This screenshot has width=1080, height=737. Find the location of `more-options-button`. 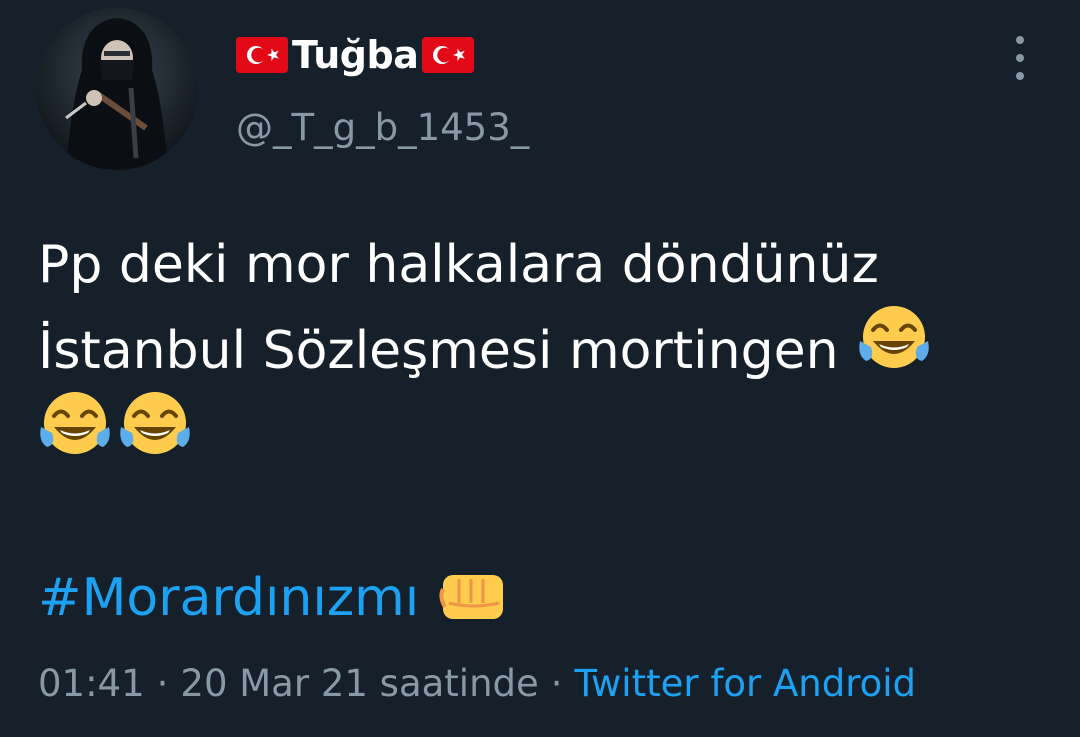

more-options-button is located at coordinates (1020, 58).